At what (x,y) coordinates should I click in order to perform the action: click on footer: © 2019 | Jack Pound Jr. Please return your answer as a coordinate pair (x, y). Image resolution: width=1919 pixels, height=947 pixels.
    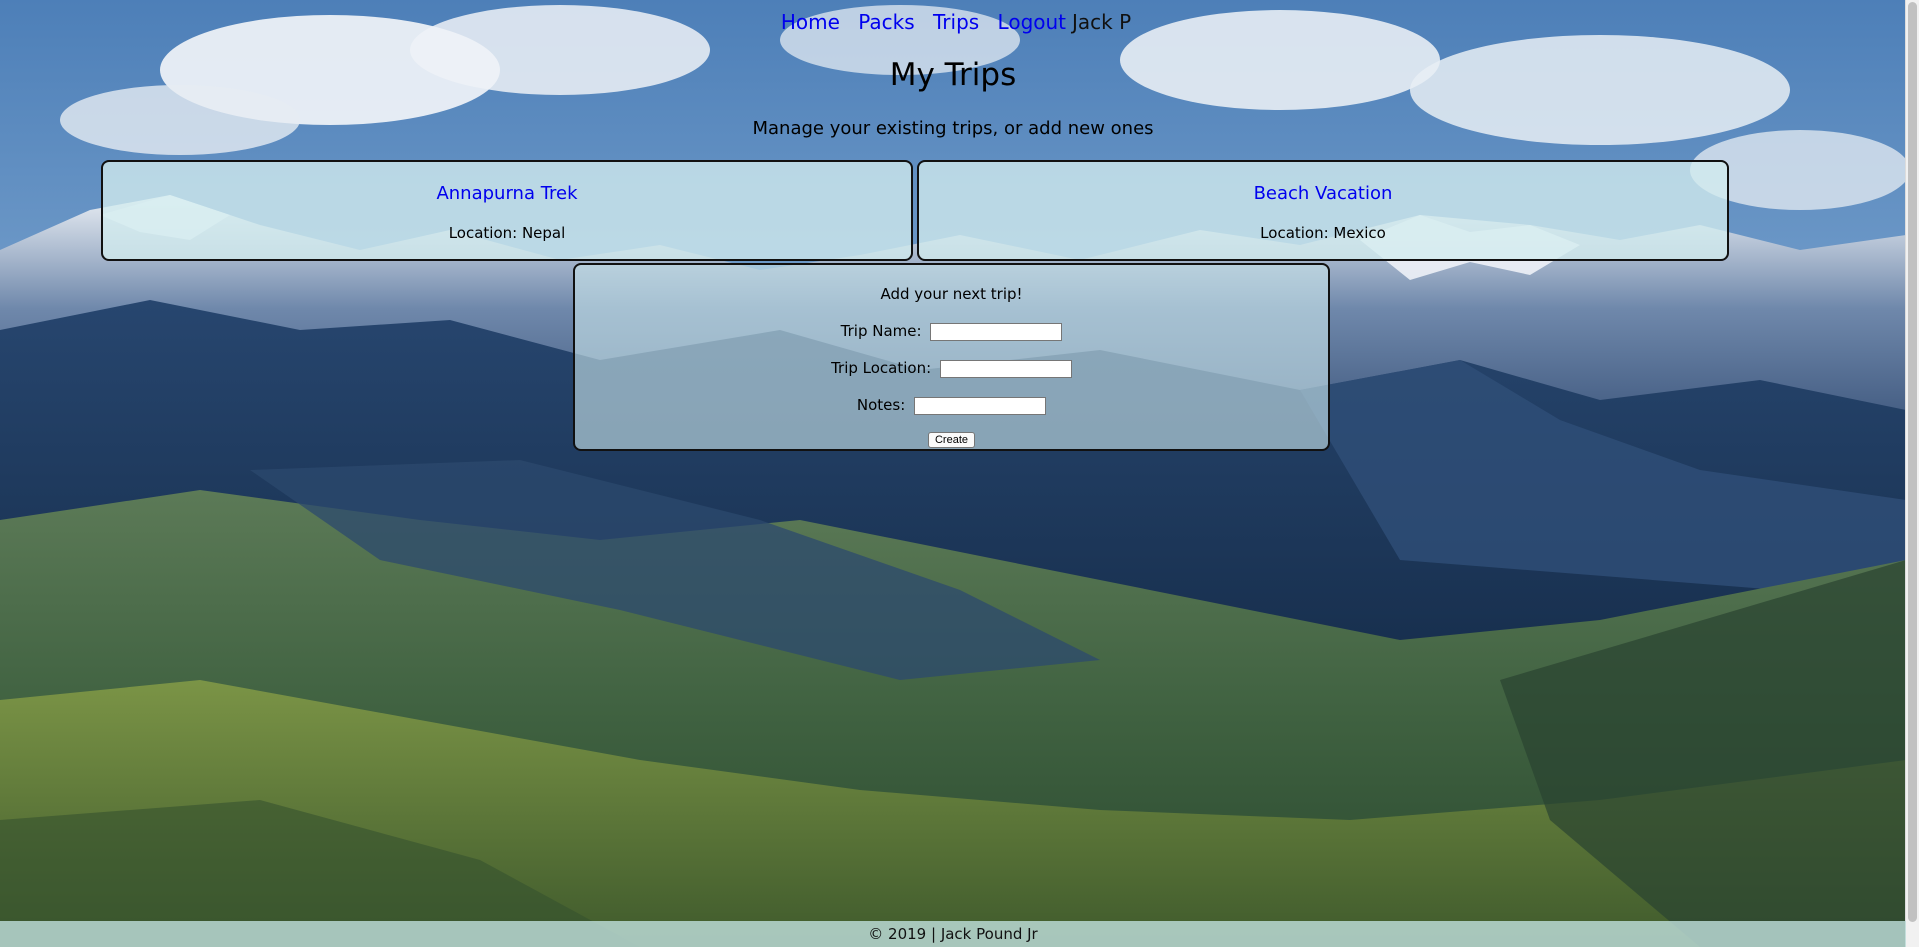
    Looking at the image, I should click on (953, 934).